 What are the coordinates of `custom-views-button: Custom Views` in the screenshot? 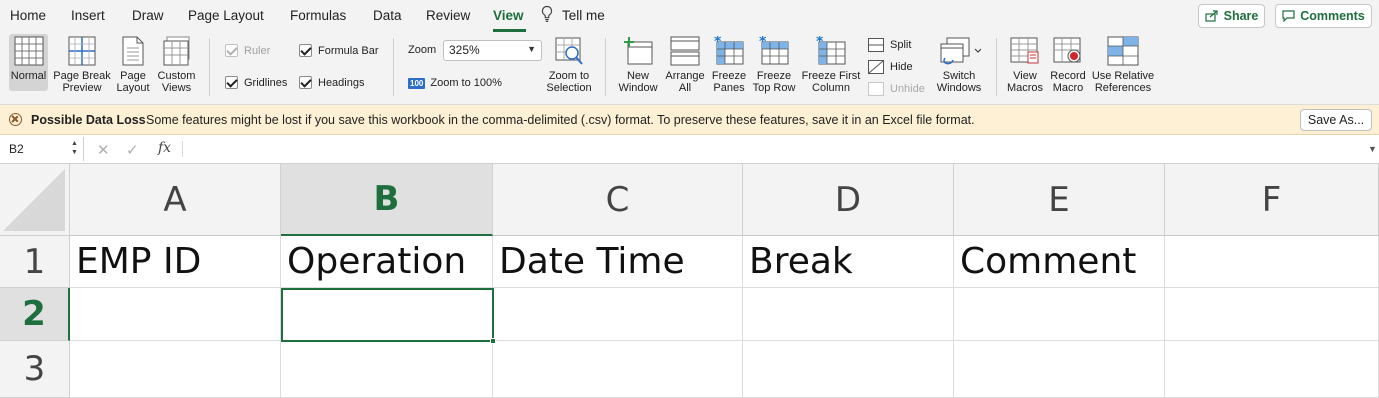 It's located at (176, 65).